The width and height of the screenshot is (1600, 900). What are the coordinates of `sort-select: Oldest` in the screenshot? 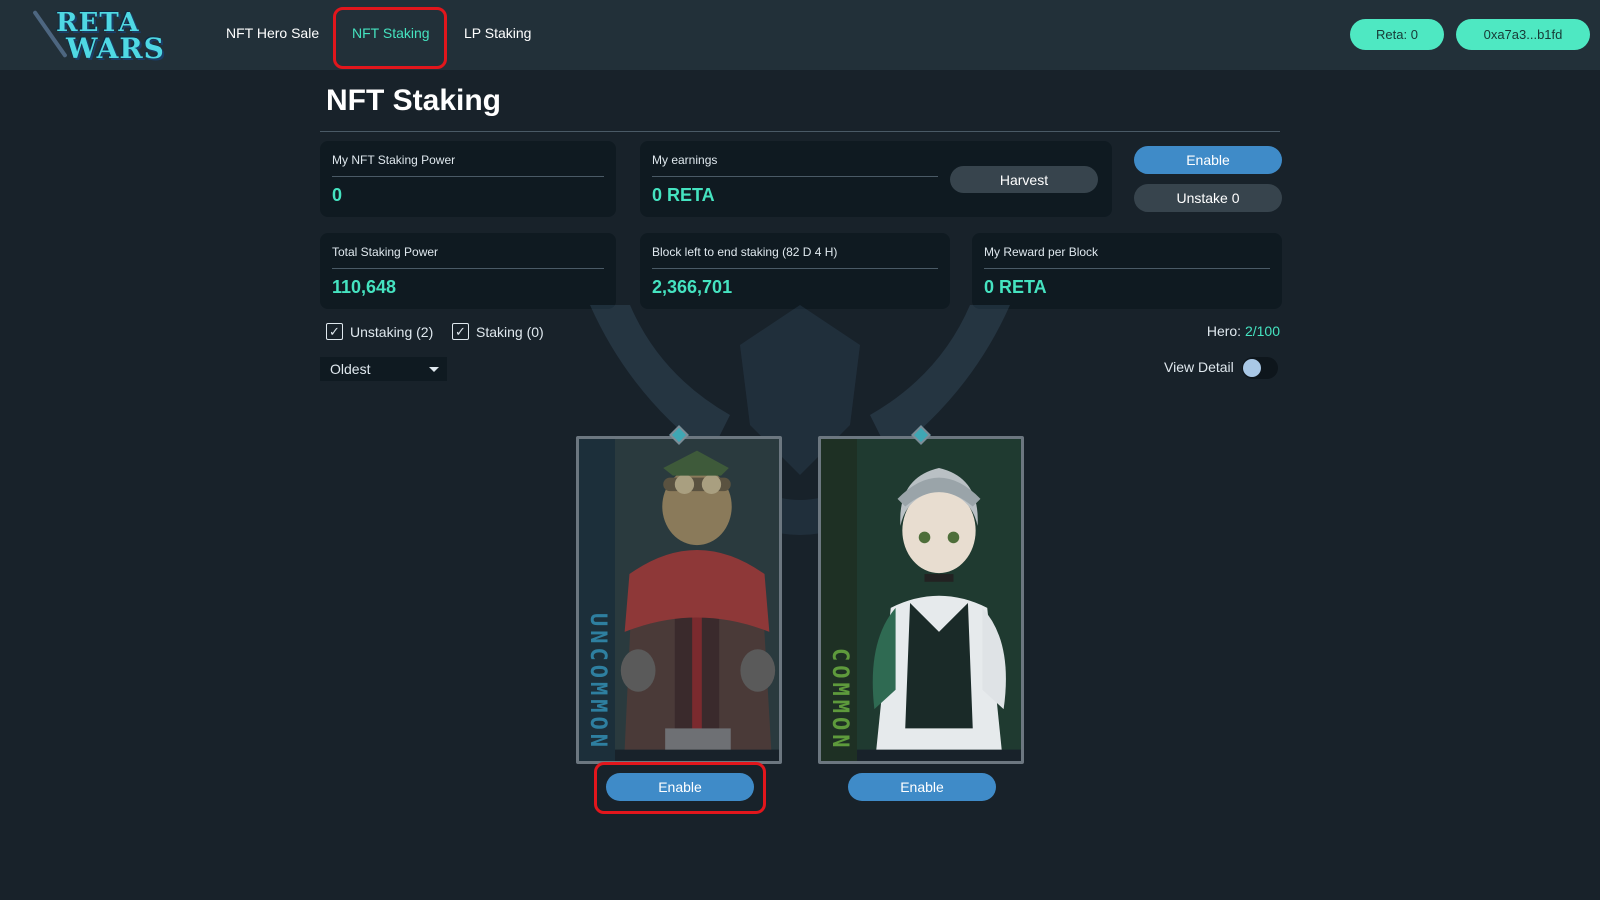 It's located at (383, 369).